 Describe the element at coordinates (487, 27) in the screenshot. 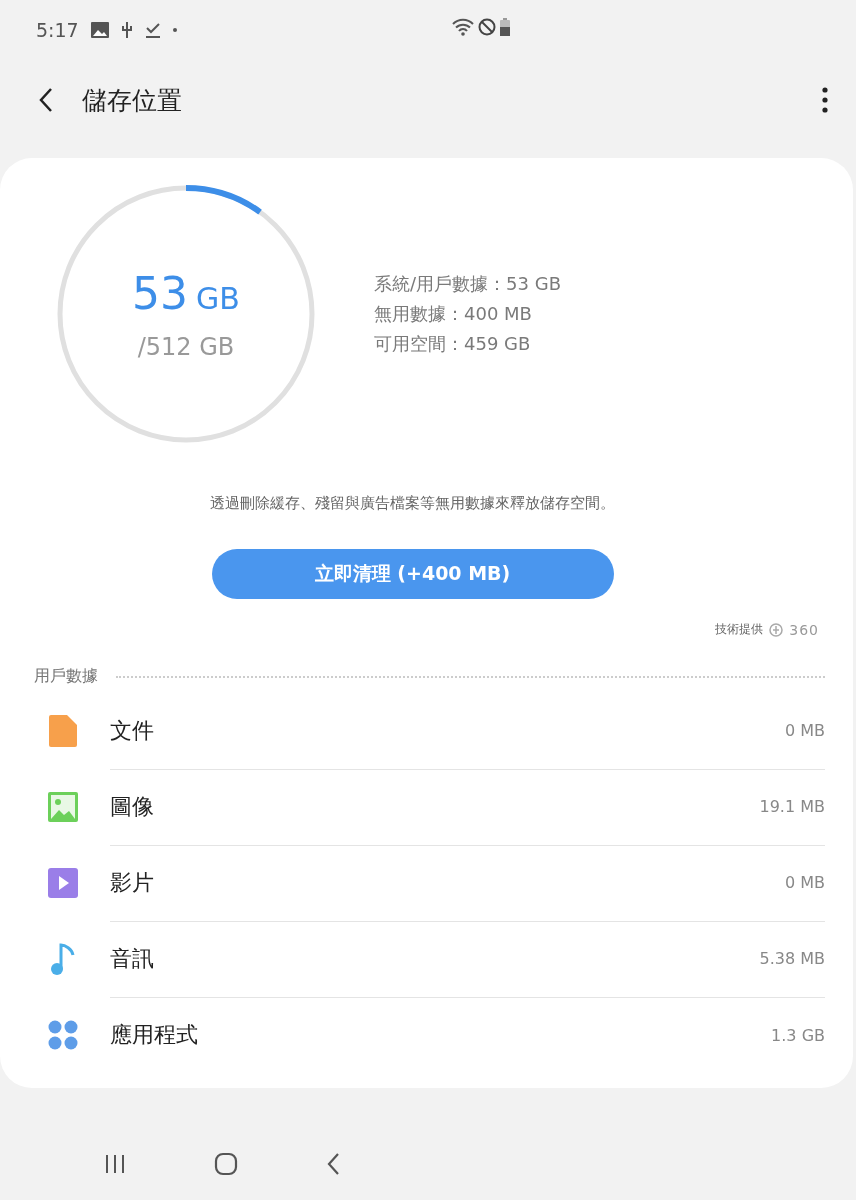

I see `do-not-disturb-icon` at that location.